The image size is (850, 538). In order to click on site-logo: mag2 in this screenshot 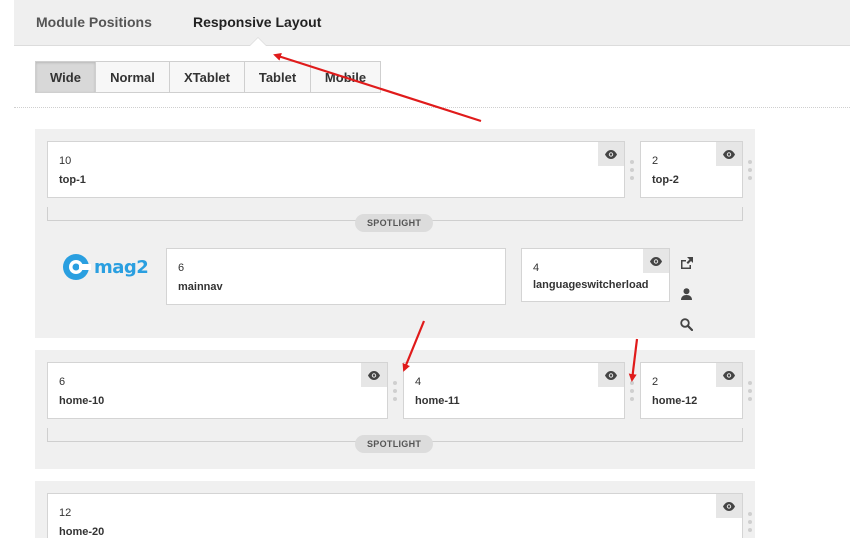, I will do `click(105, 267)`.